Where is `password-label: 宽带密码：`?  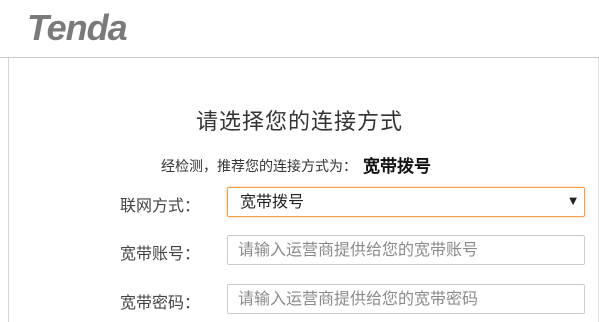
password-label: 宽带密码： is located at coordinates (160, 302).